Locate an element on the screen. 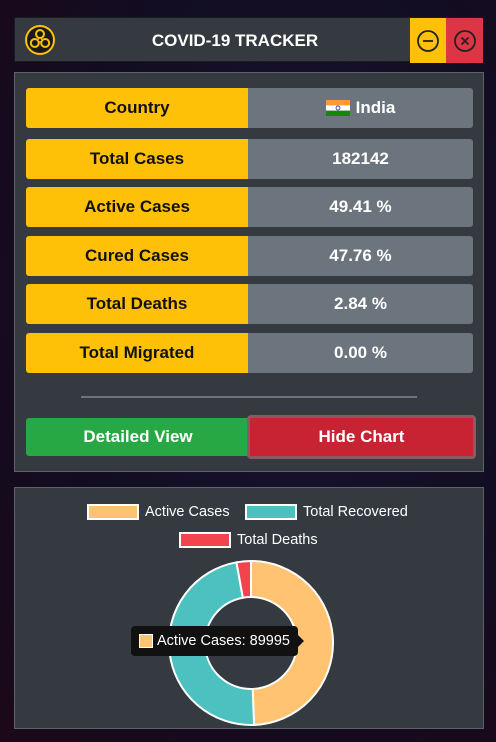  close-icon is located at coordinates (464, 40).